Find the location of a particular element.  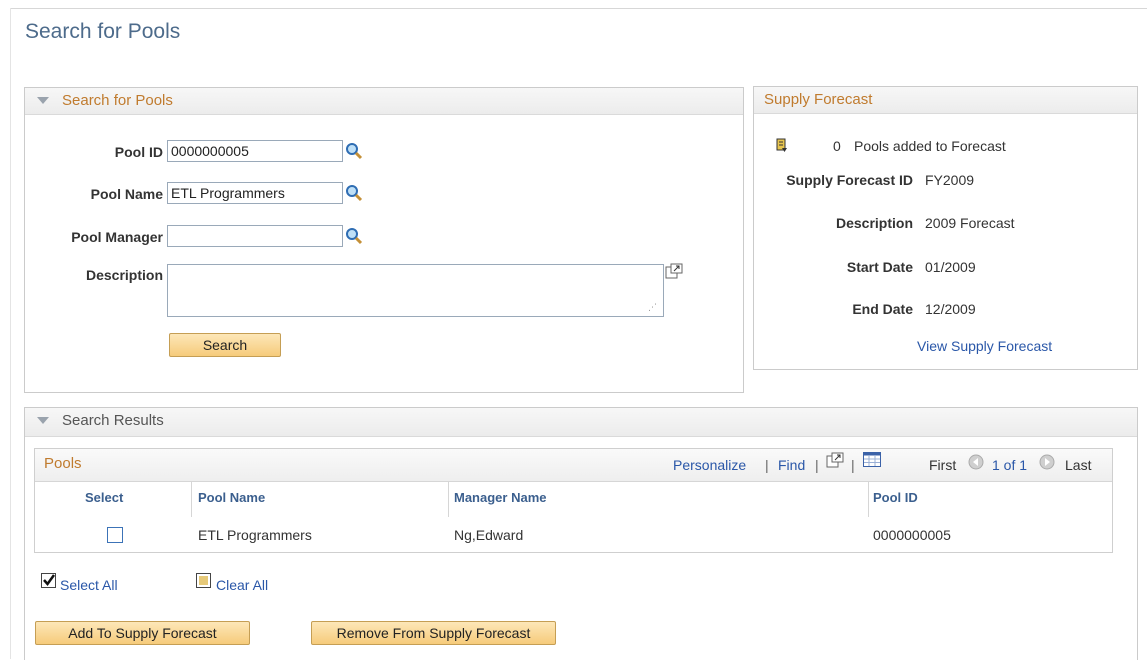

pool-name-label: Pool Name is located at coordinates (126, 194).